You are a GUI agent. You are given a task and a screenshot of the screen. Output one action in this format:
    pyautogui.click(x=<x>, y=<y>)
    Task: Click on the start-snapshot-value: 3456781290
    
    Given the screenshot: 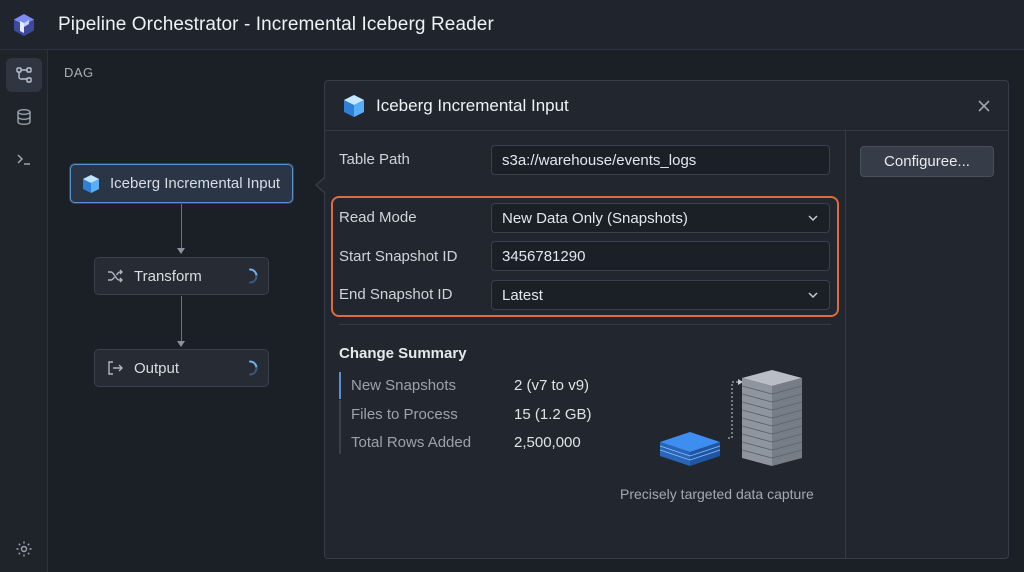 What is the action you would take?
    pyautogui.click(x=544, y=256)
    